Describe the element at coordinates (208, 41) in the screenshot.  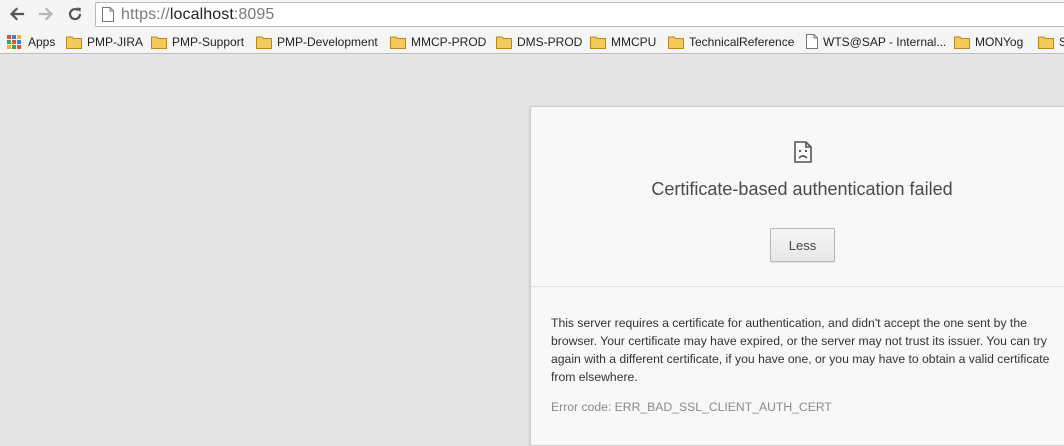
I see `bookmark-label: PMP-Support` at that location.